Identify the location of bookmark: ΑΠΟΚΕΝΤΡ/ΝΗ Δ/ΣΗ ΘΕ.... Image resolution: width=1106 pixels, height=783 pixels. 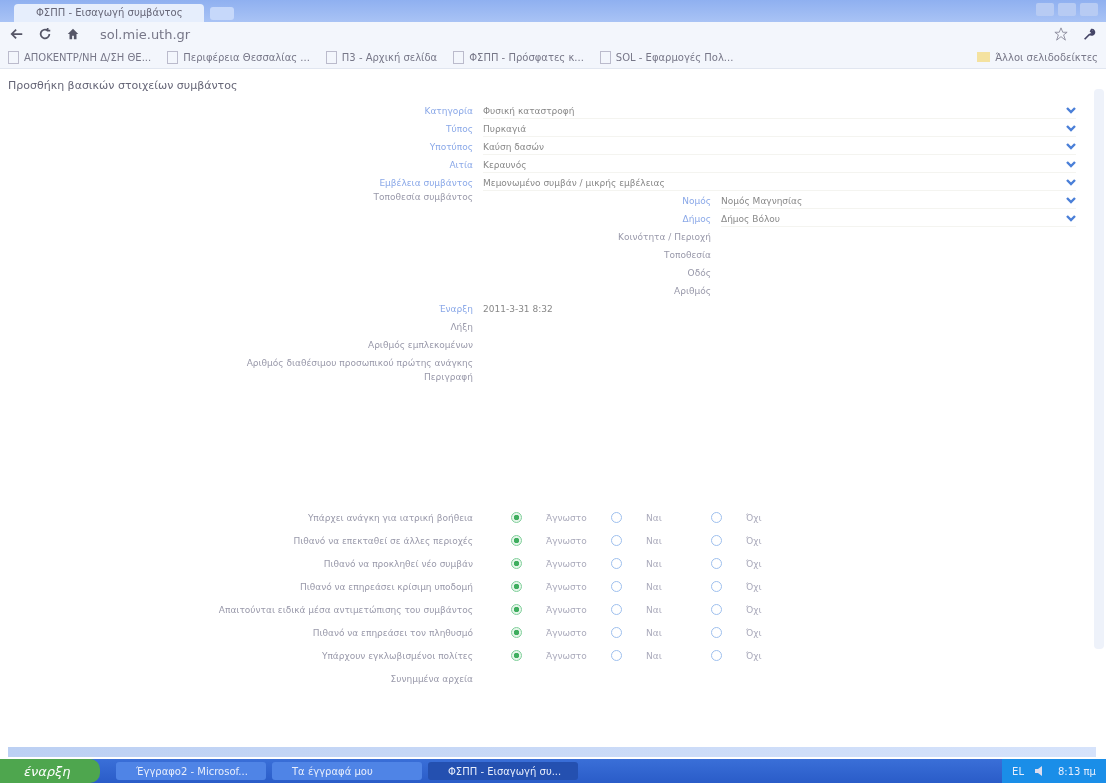
(80, 57).